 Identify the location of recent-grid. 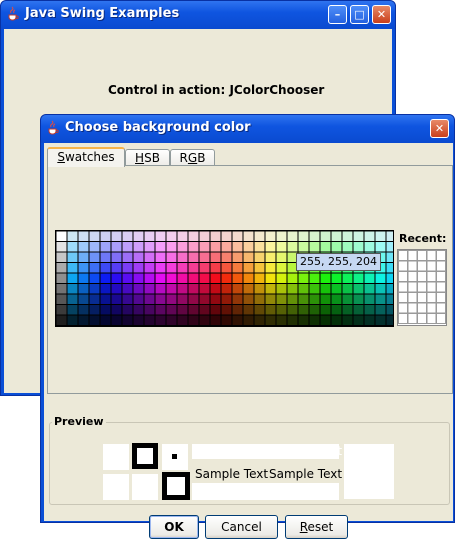
(422, 287).